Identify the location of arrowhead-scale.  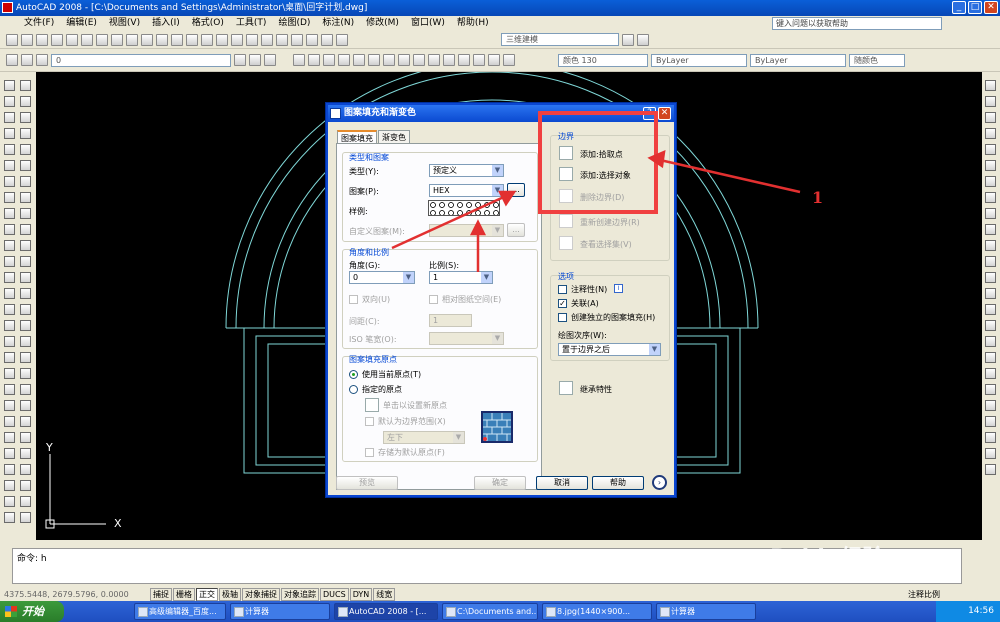
(478, 227).